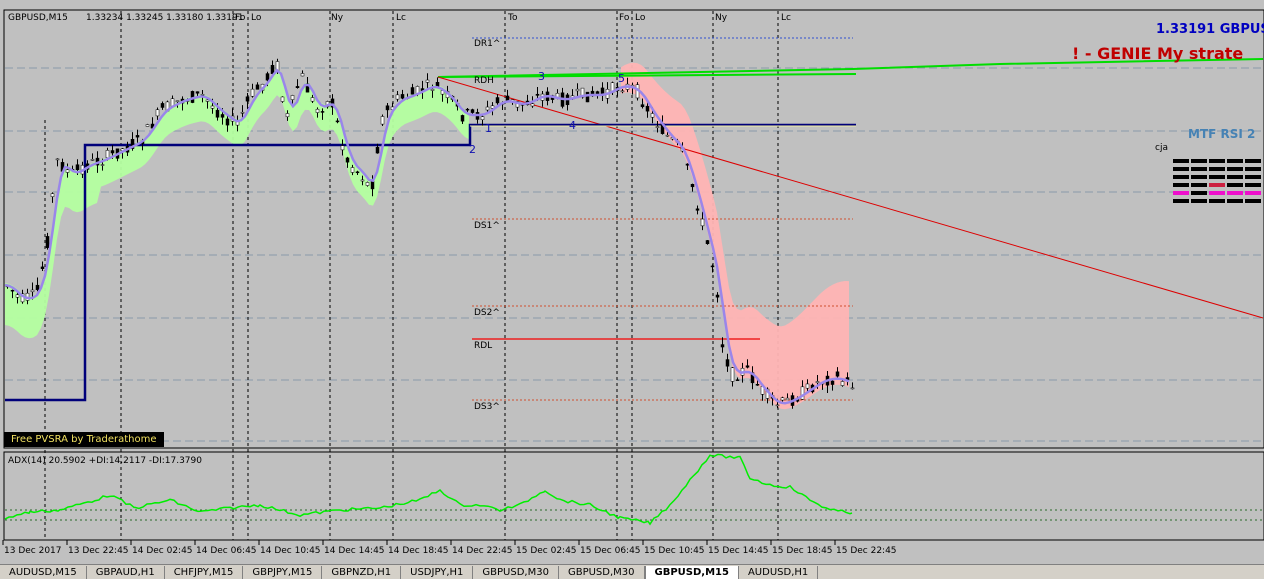 The height and width of the screenshot is (579, 1264). I want to click on chart-tab: USDJPY,H1, so click(437, 572).